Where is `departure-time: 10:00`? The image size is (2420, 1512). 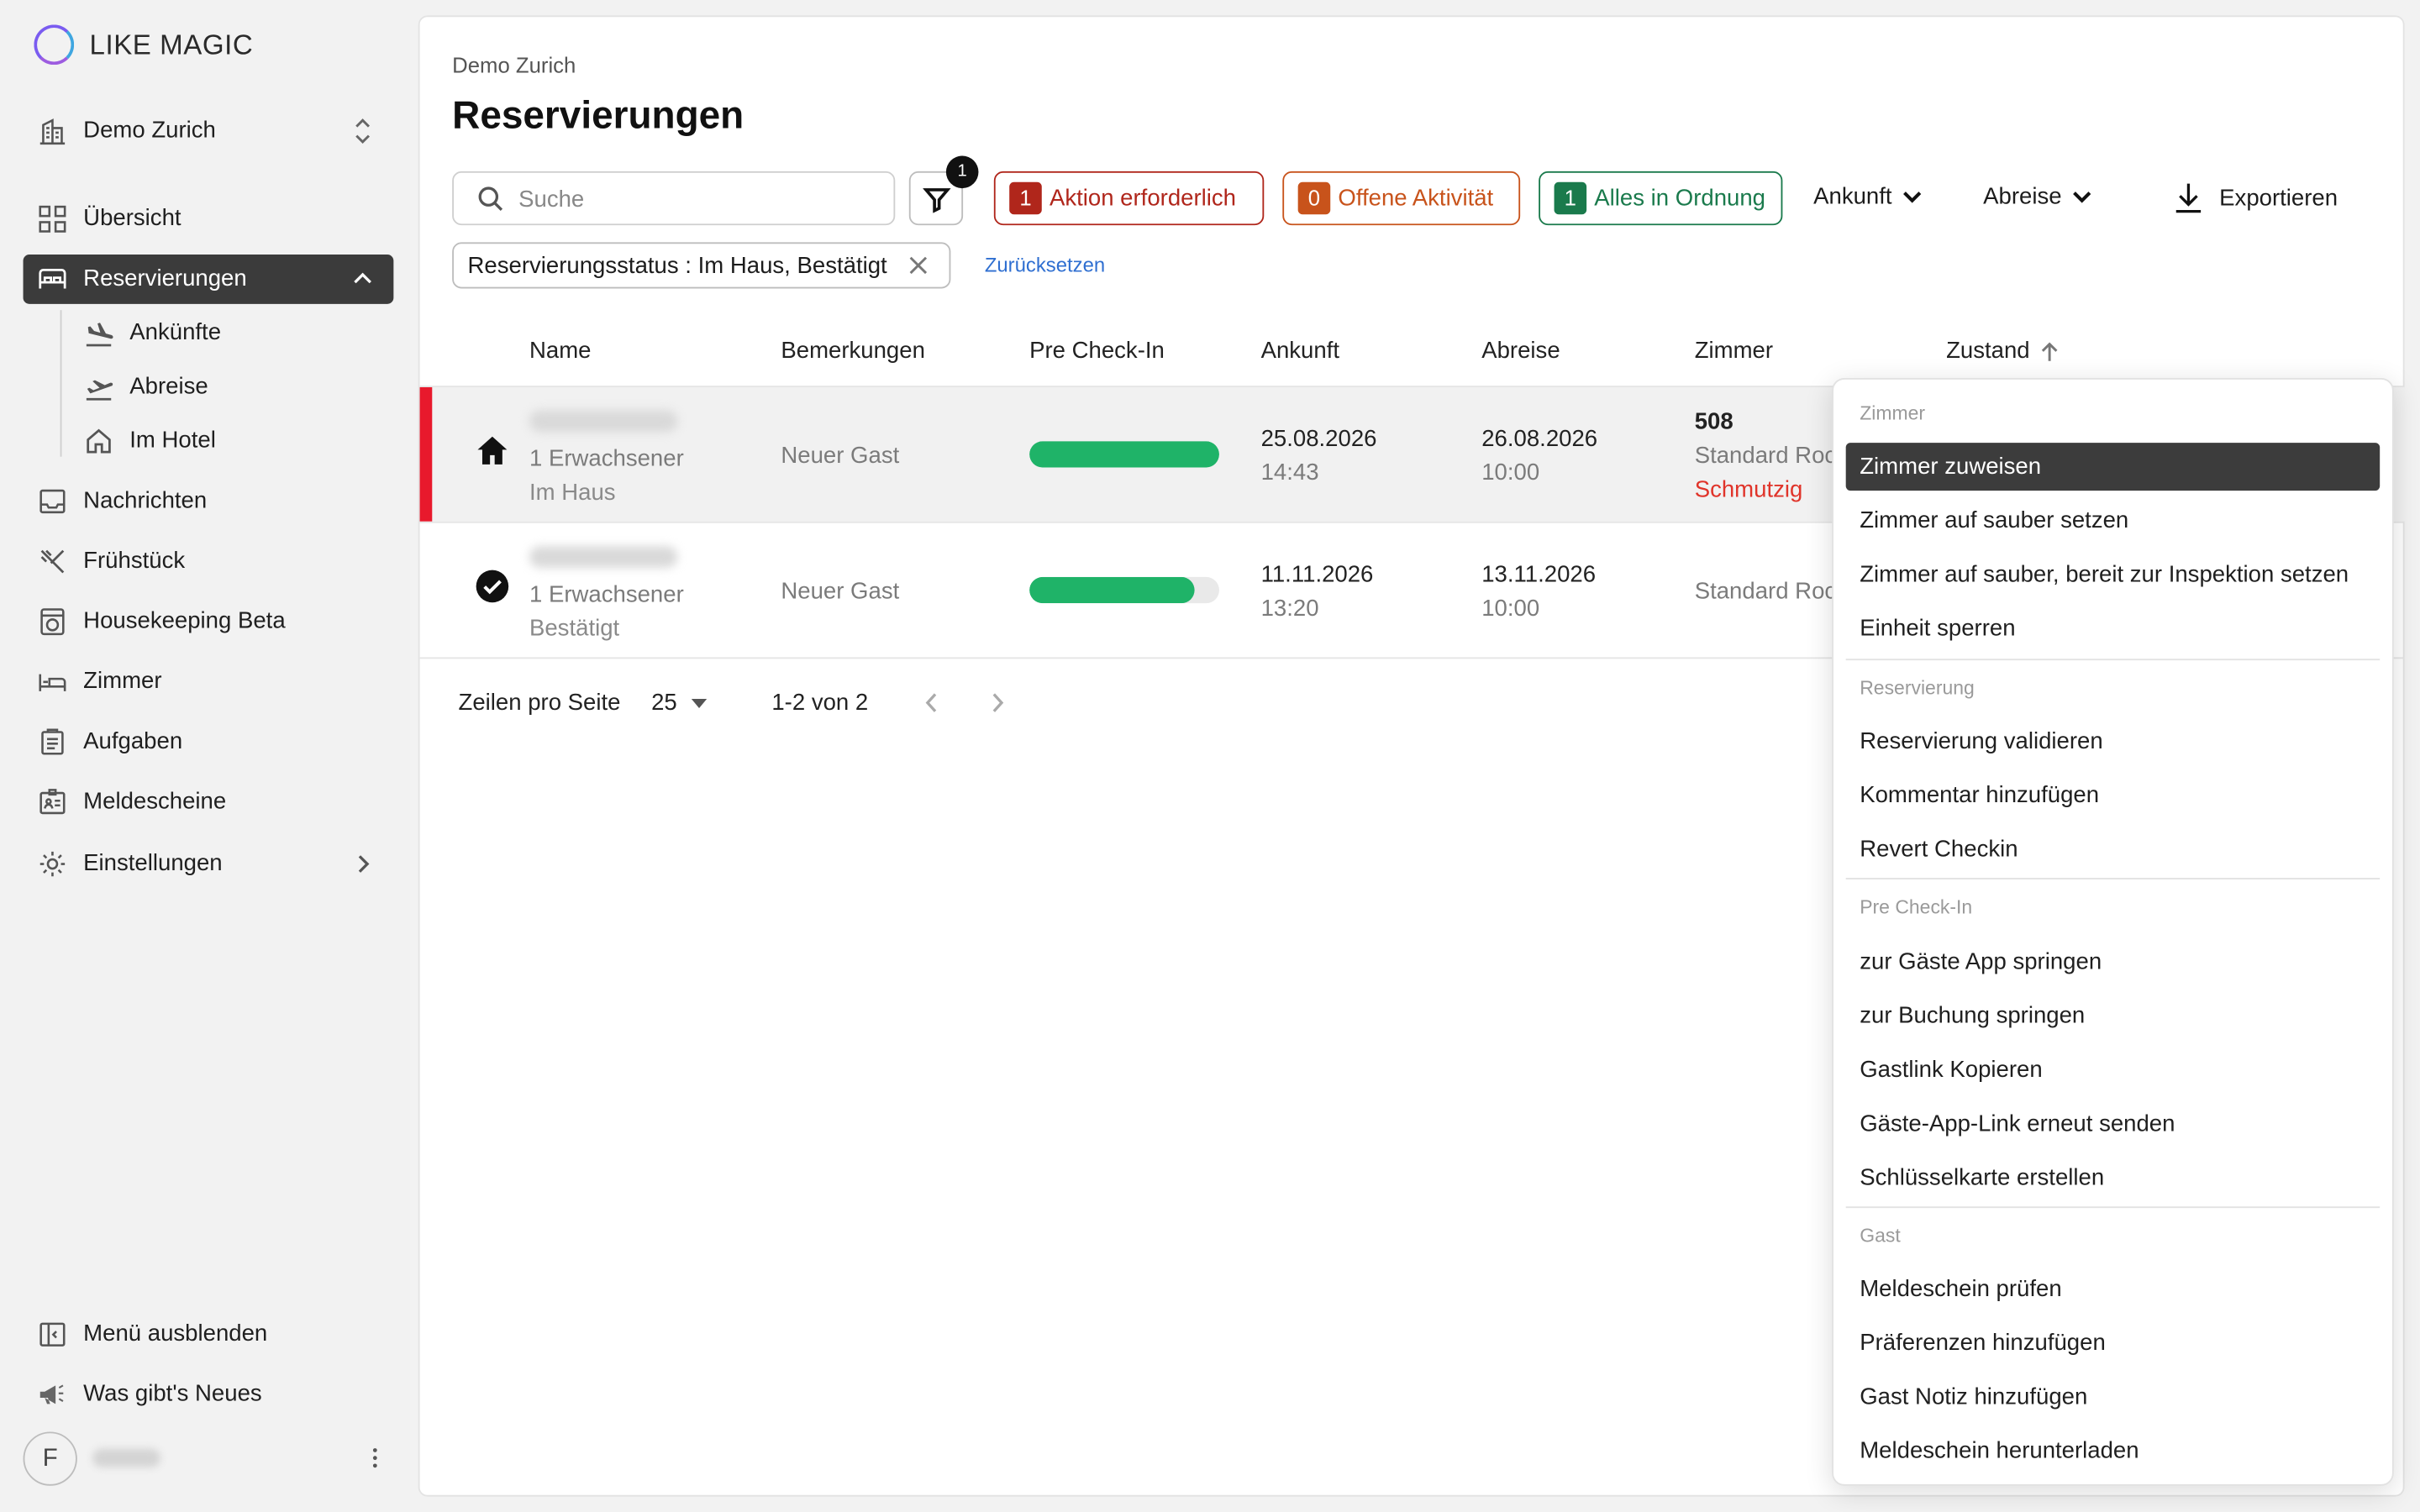
departure-time: 10:00 is located at coordinates (1510, 608).